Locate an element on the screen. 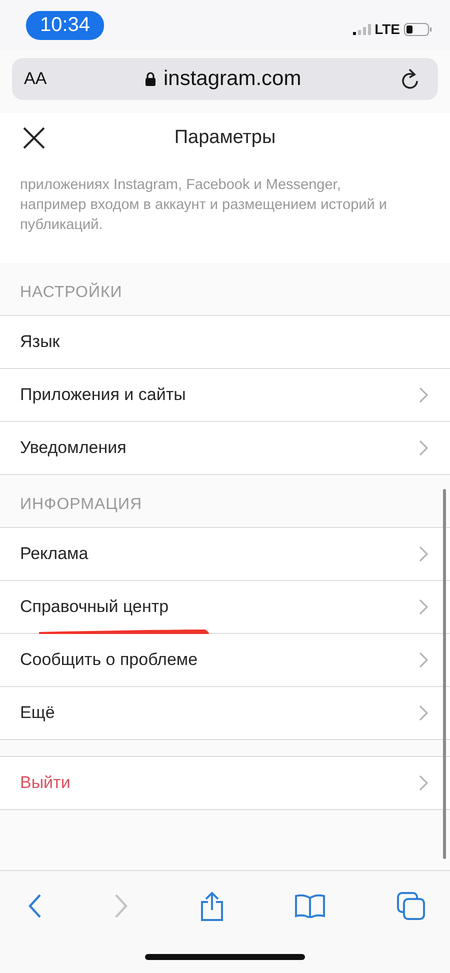  book-icon is located at coordinates (310, 906).